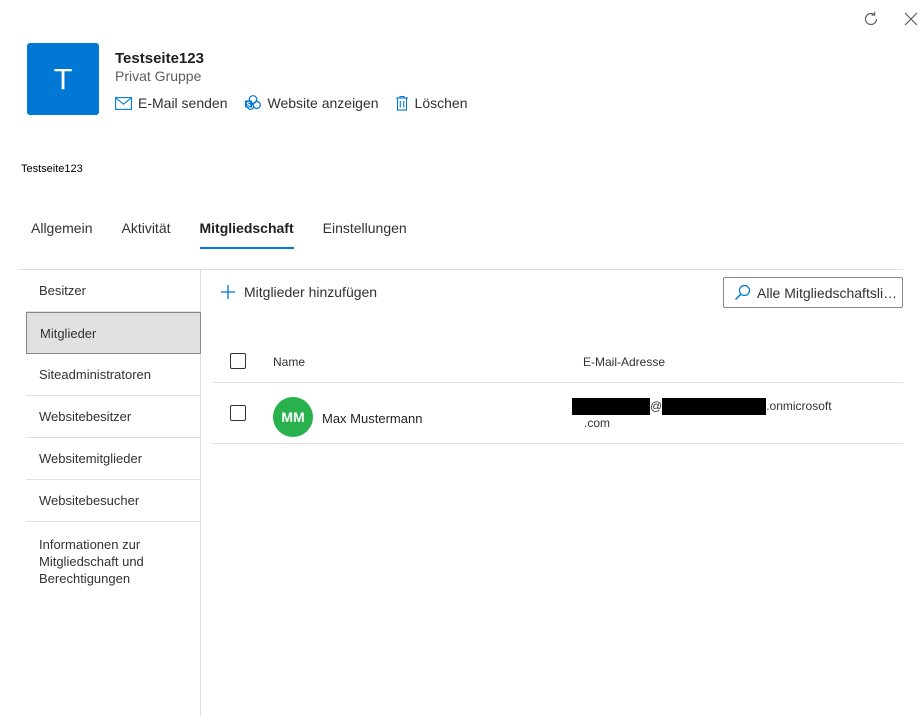 Image resolution: width=923 pixels, height=716 pixels. I want to click on nav-item-label: Websitebesitzer, so click(85, 416).